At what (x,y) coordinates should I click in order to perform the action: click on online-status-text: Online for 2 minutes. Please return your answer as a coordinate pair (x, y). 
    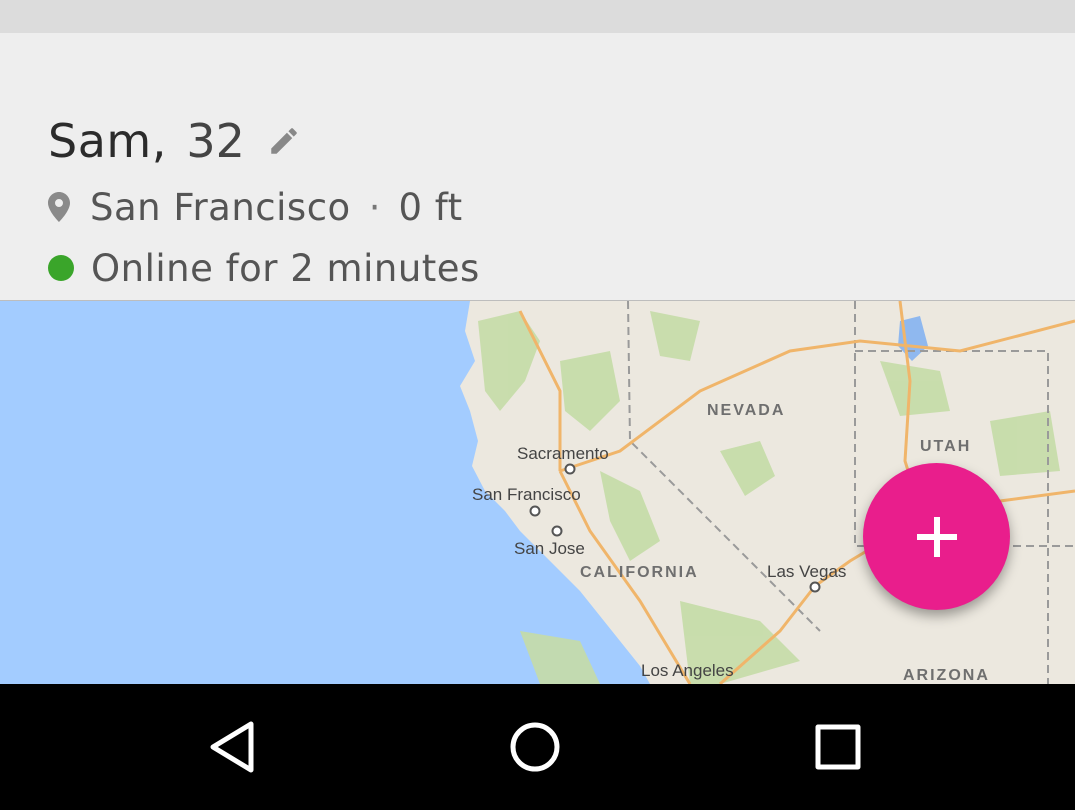
    Looking at the image, I should click on (285, 268).